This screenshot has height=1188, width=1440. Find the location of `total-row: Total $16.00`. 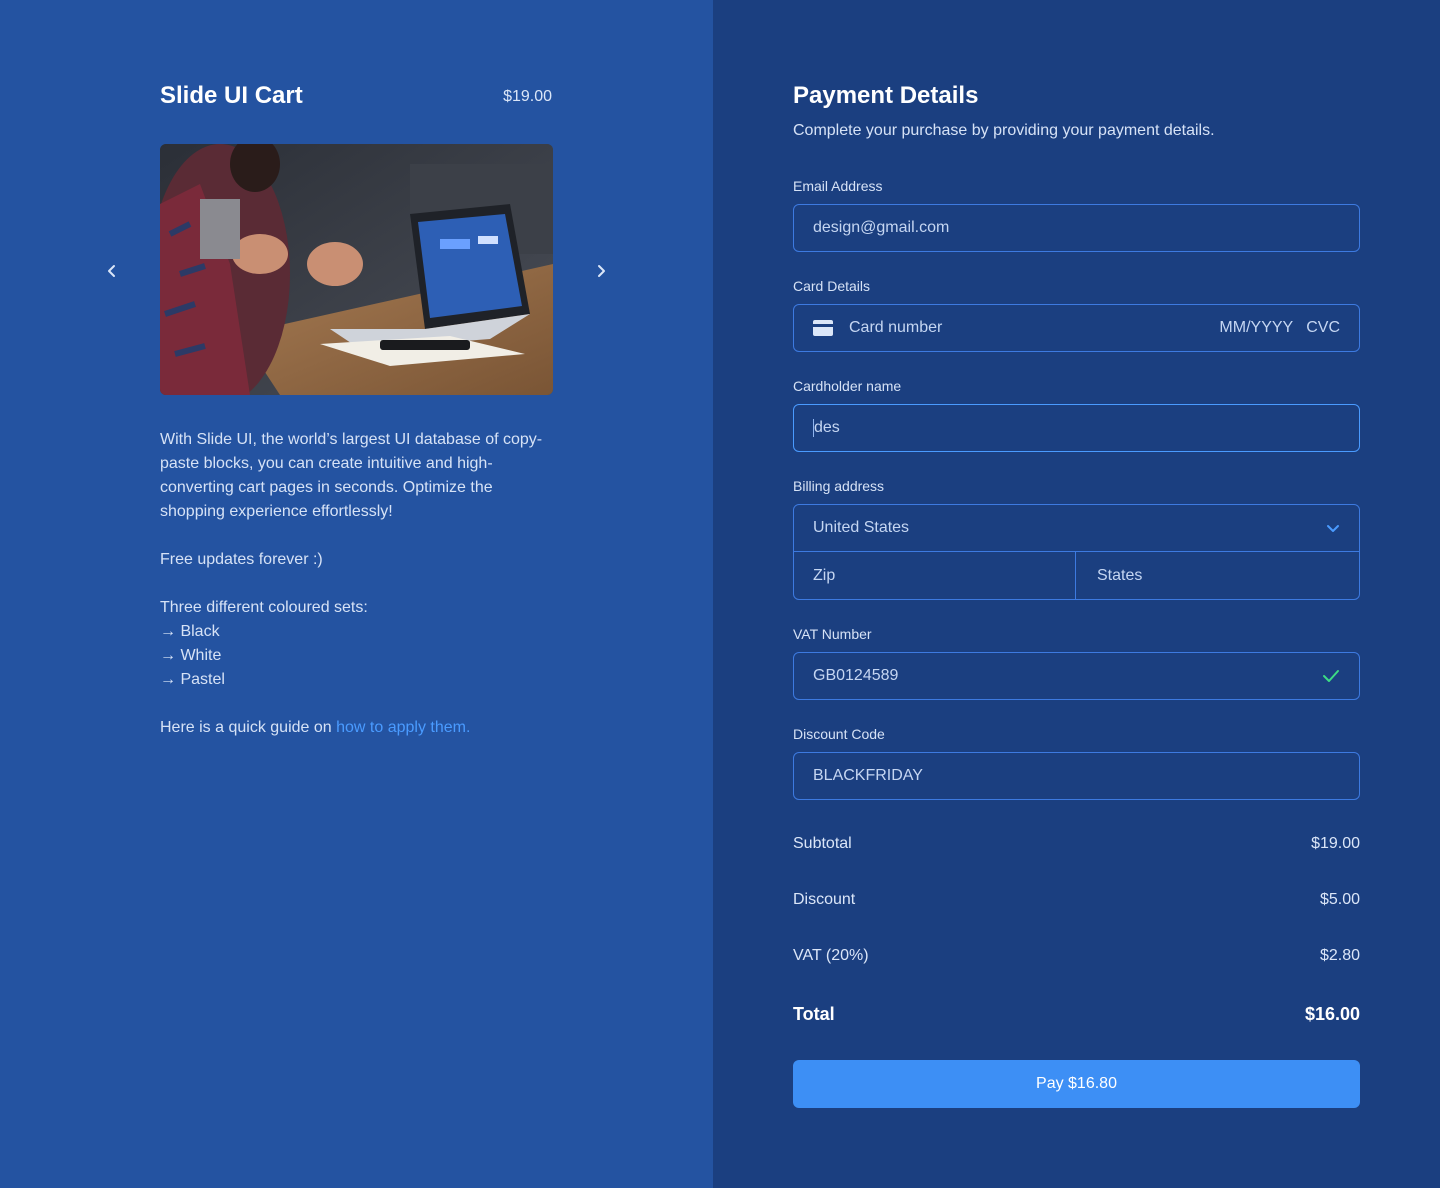

total-row: Total $16.00 is located at coordinates (1076, 1014).